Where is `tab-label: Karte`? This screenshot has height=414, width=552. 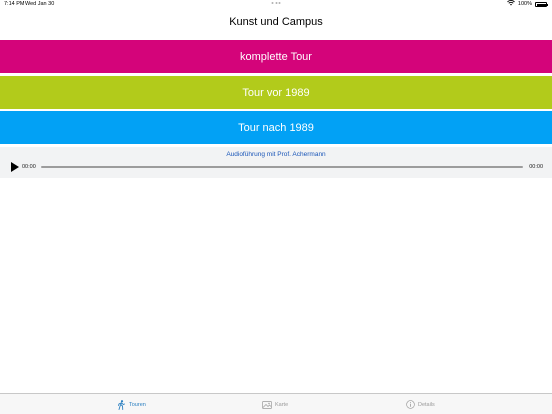
tab-label: Karte is located at coordinates (282, 404).